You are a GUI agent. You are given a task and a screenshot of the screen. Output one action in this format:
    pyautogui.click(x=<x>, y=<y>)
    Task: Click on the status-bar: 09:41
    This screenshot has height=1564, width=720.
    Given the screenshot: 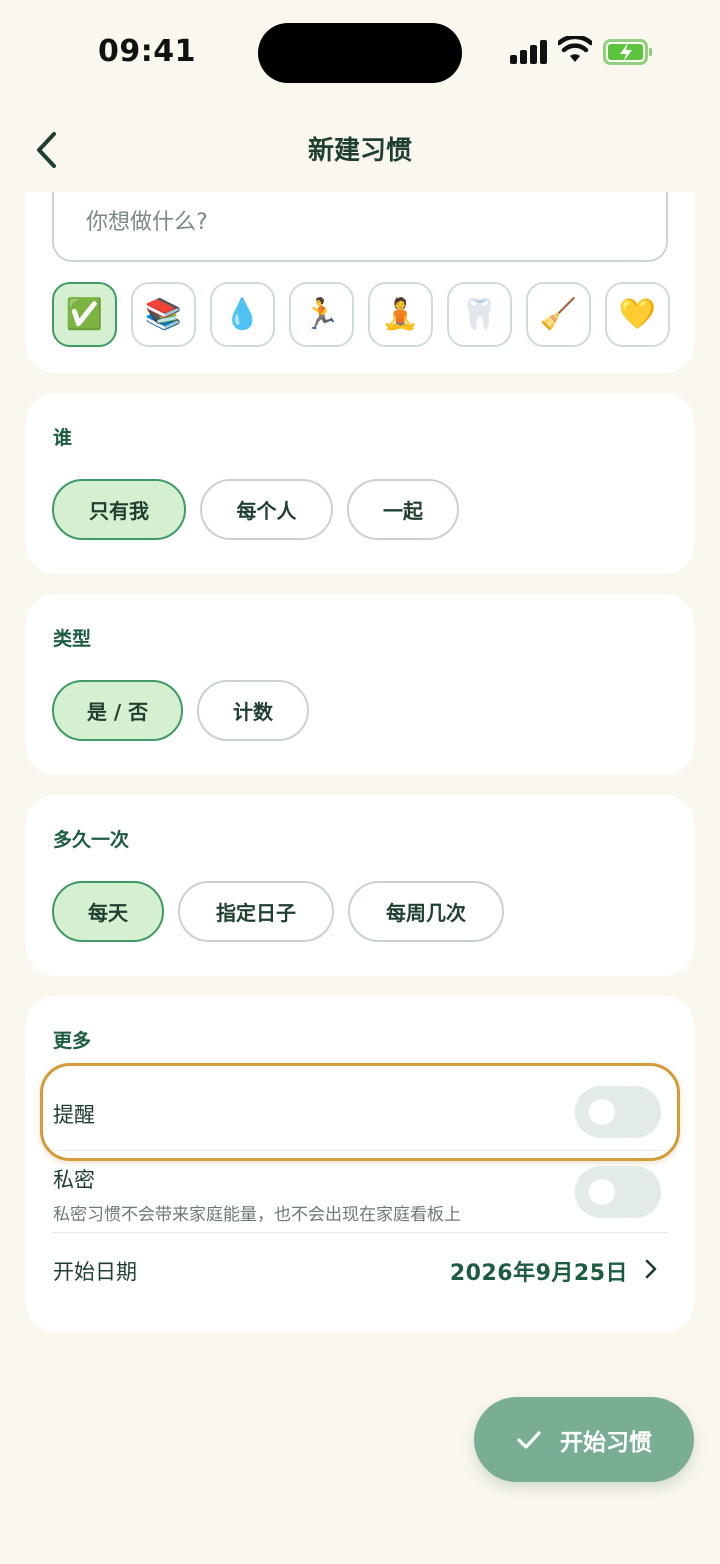 What is the action you would take?
    pyautogui.click(x=360, y=50)
    